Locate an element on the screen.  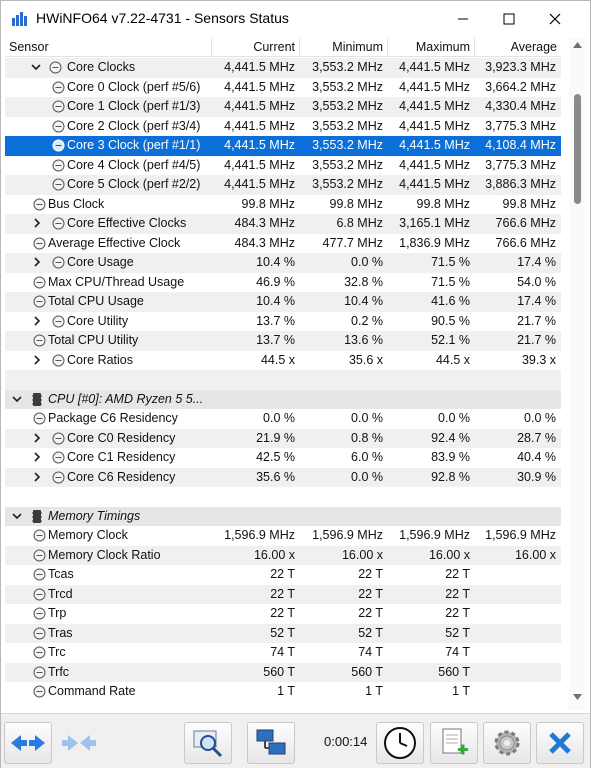
column-header-current: Current is located at coordinates (256, 47).